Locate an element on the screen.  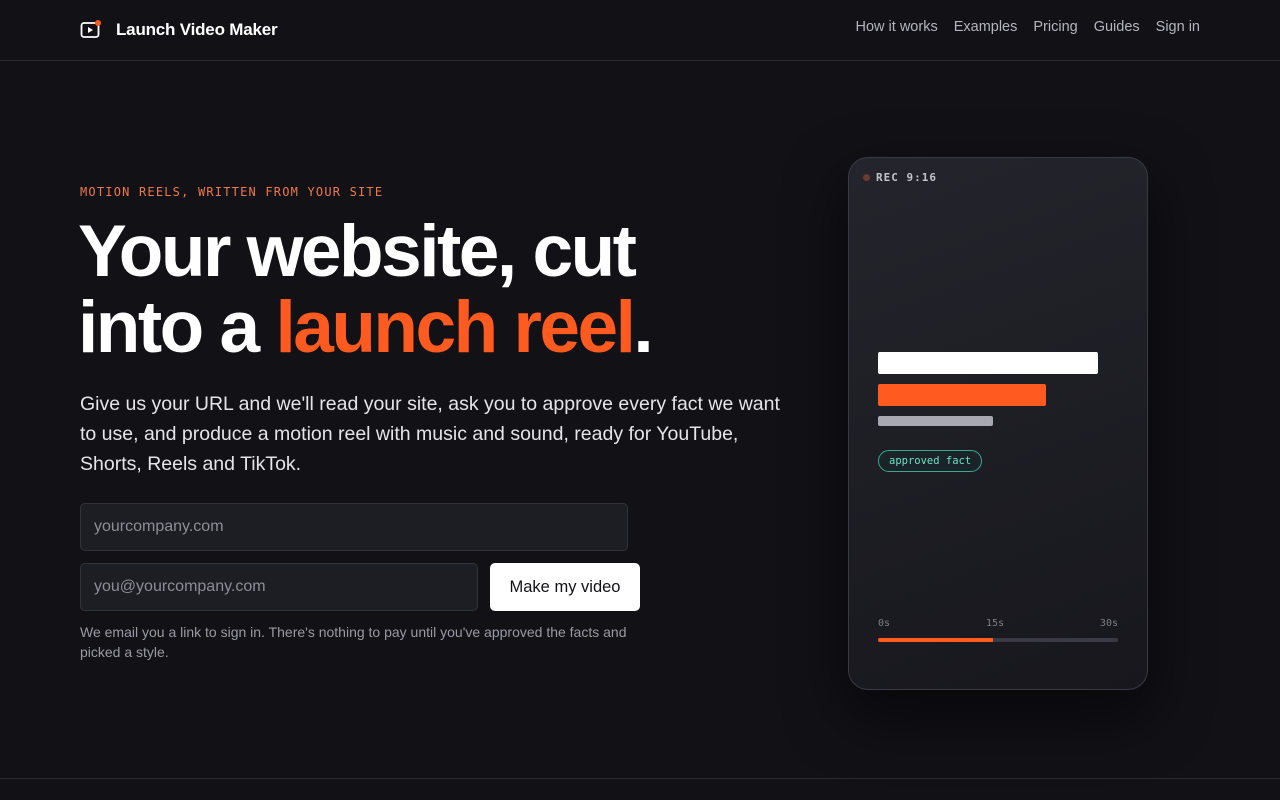
headline-line-2-lead: into a is located at coordinates (177, 327).